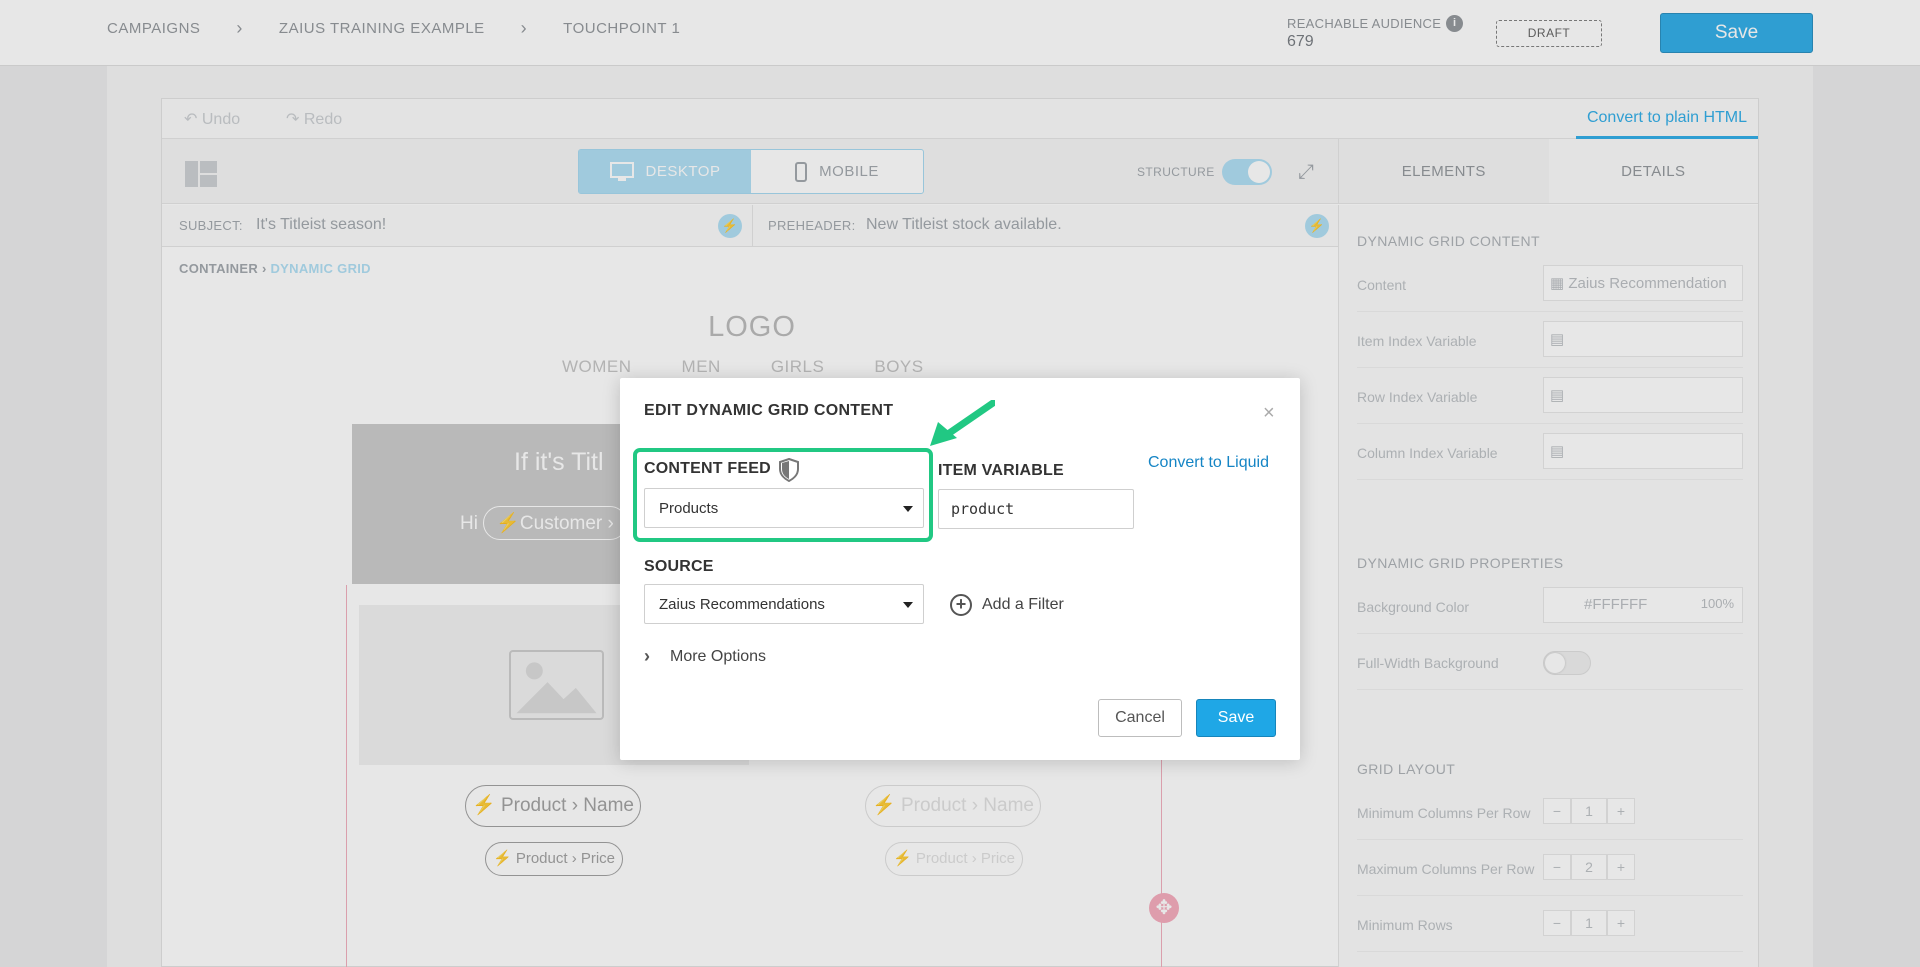  I want to click on image-icon, so click(556, 685).